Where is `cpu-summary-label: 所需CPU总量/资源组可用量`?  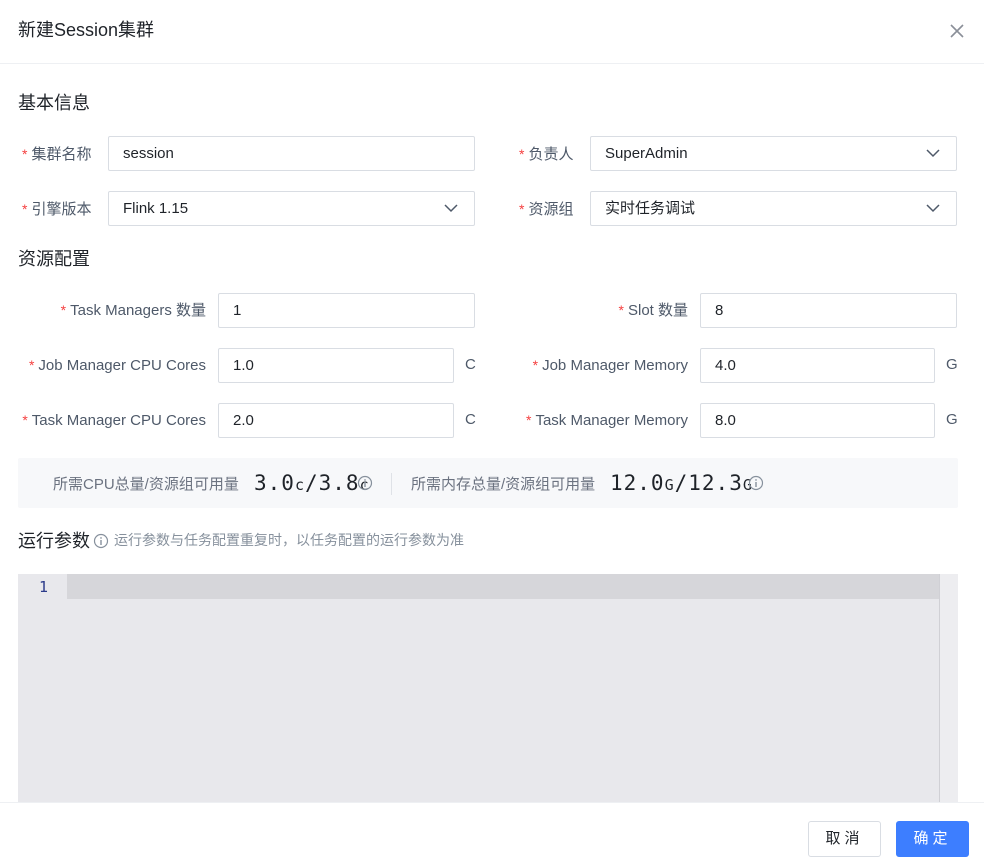
cpu-summary-label: 所需CPU总量/资源组可用量 is located at coordinates (146, 484).